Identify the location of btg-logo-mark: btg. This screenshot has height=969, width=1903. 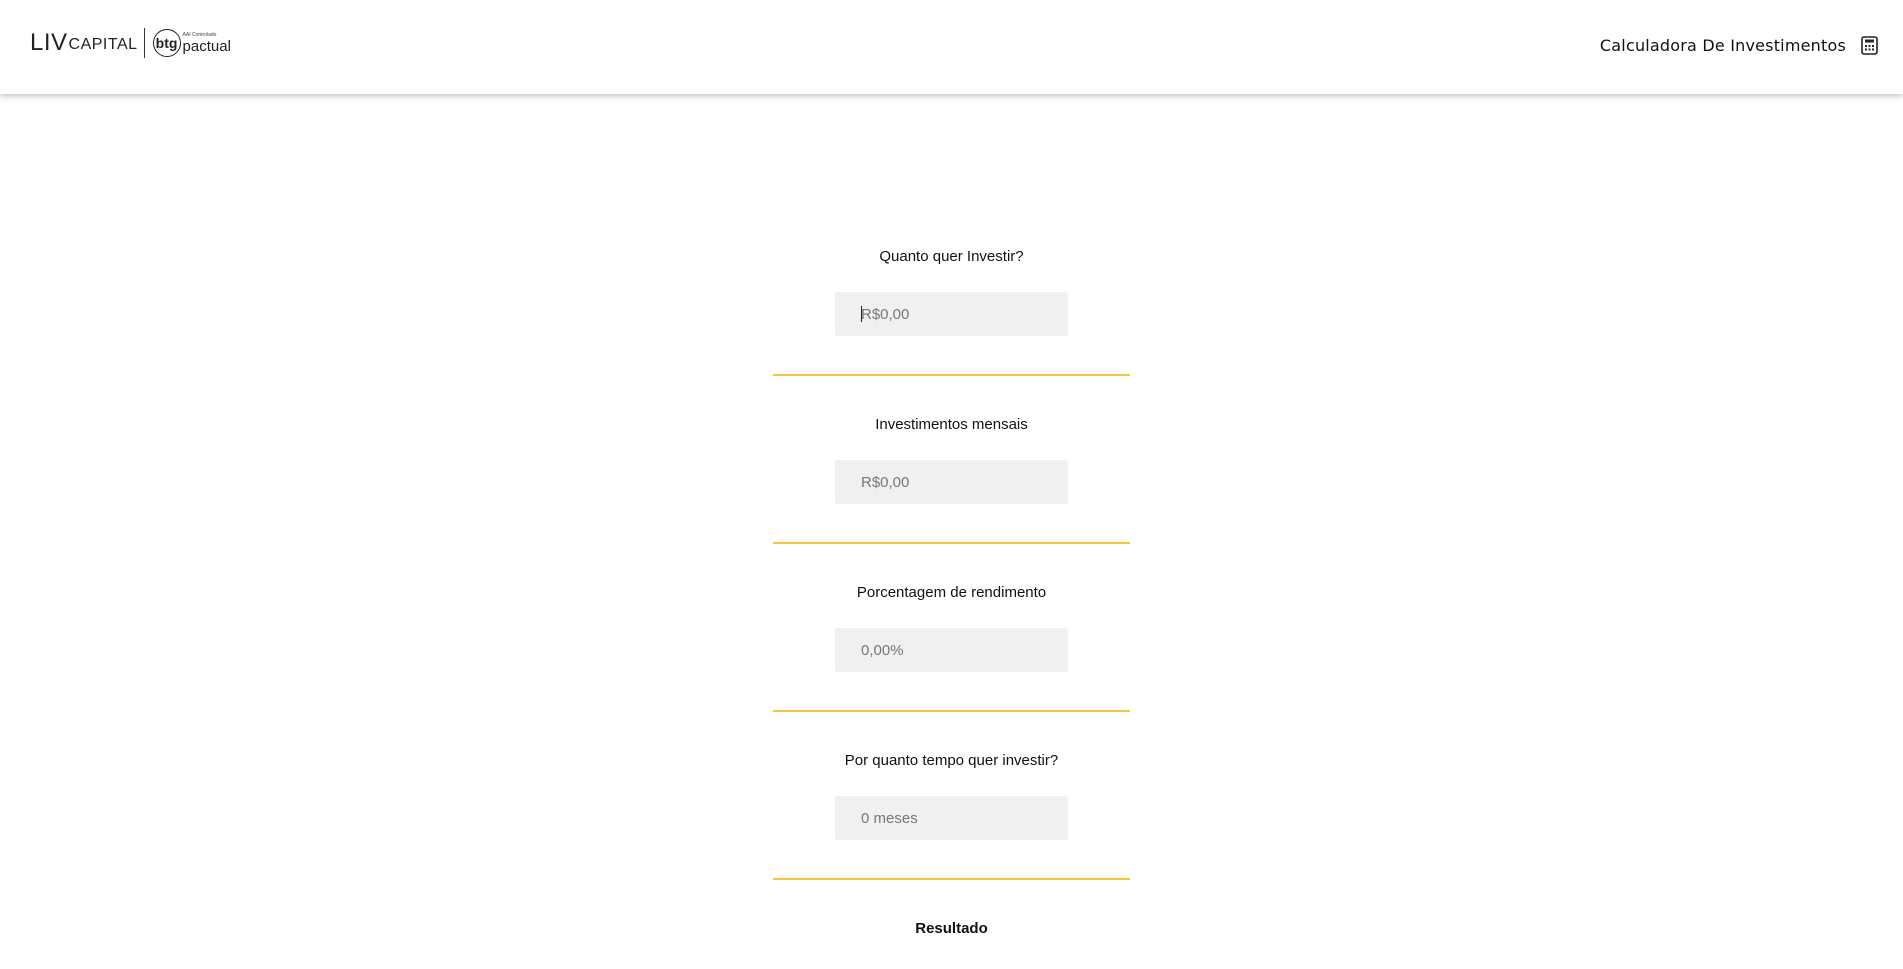
(166, 43).